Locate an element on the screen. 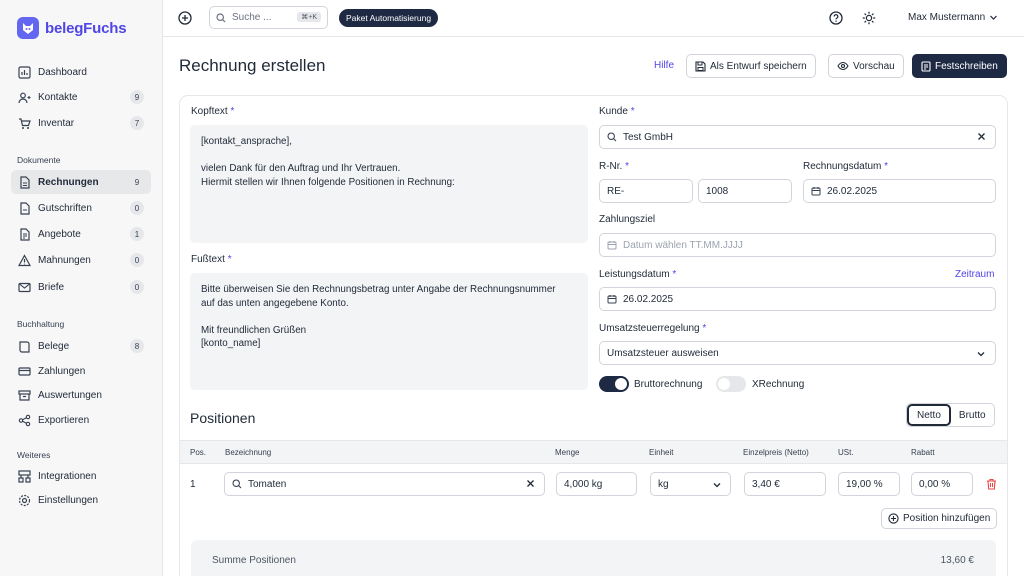 The width and height of the screenshot is (1024, 576). rnr-prefix-field: RE- is located at coordinates (646, 191).